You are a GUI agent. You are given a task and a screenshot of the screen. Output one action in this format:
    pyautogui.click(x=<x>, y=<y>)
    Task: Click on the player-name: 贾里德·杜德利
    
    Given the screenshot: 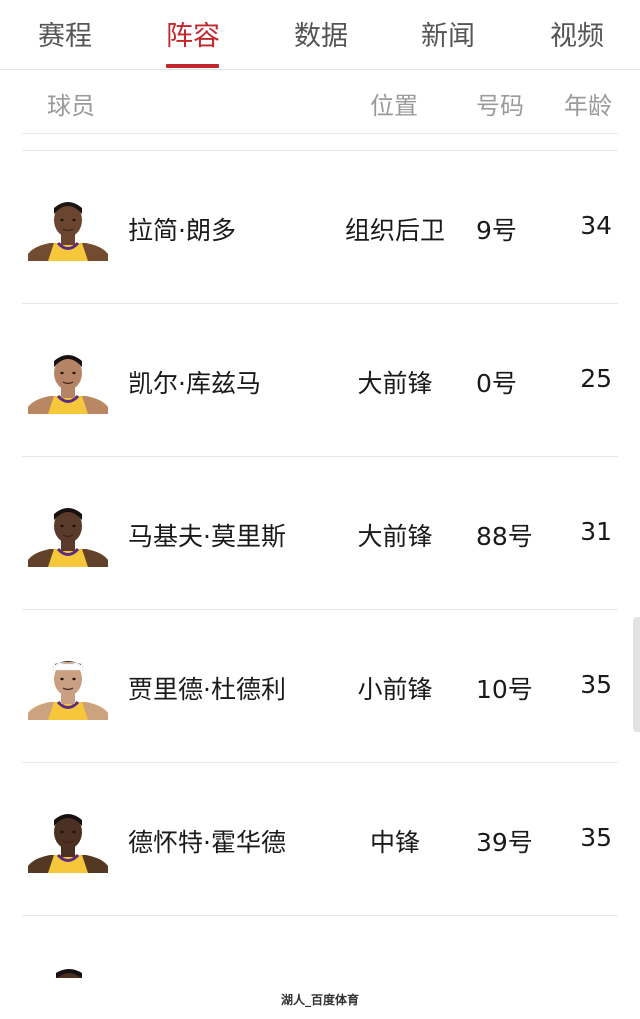 What is the action you would take?
    pyautogui.click(x=207, y=689)
    